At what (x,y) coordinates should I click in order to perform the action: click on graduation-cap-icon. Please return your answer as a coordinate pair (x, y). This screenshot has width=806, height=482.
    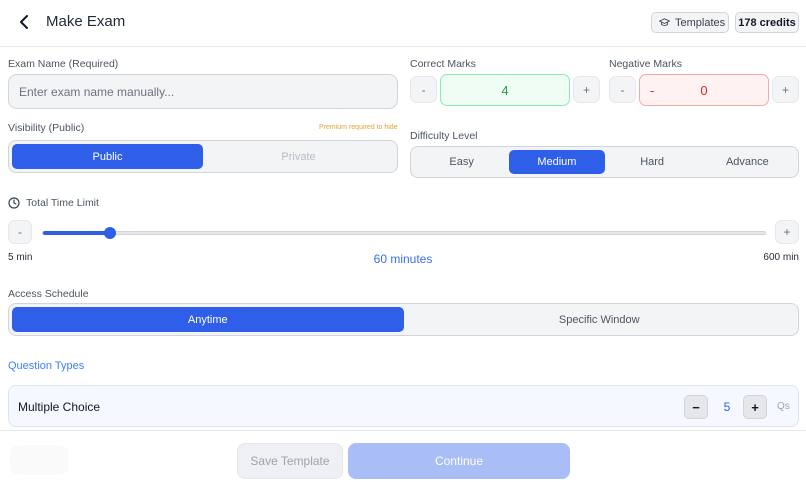
    Looking at the image, I should click on (664, 22).